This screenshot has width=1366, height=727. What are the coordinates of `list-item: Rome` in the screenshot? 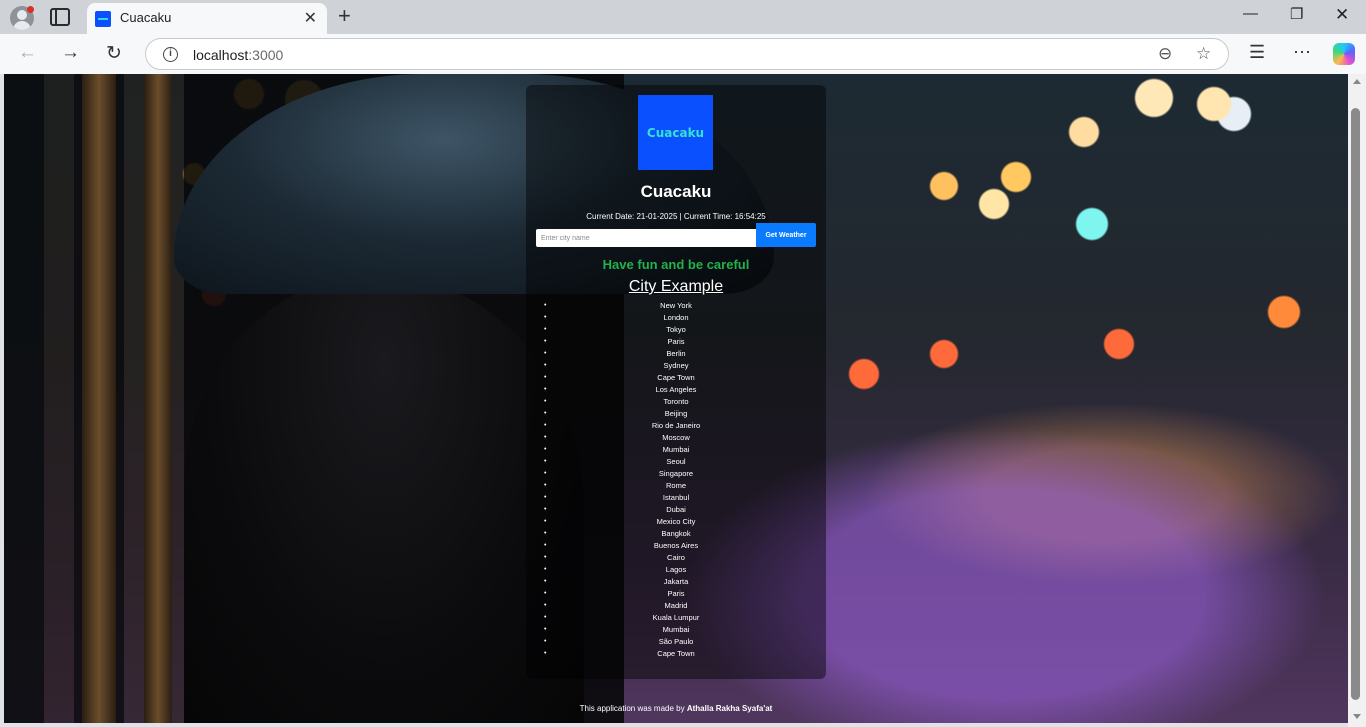 It's located at (676, 486).